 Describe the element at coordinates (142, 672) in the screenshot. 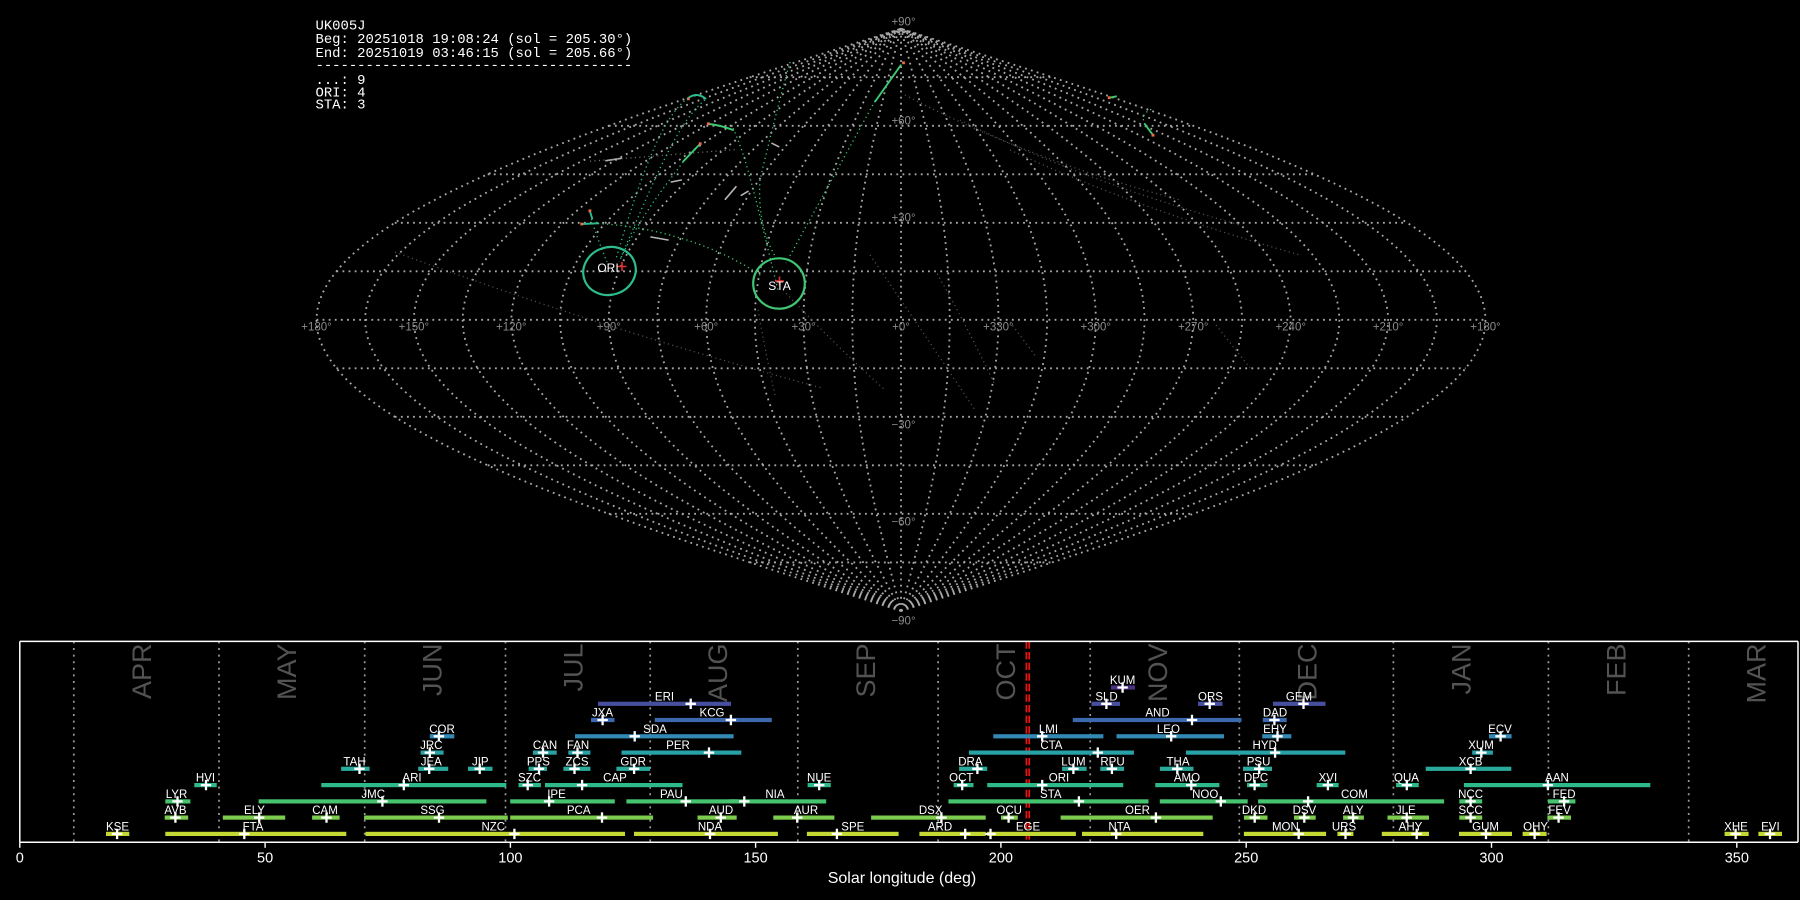

I see `svg-text: APR` at that location.